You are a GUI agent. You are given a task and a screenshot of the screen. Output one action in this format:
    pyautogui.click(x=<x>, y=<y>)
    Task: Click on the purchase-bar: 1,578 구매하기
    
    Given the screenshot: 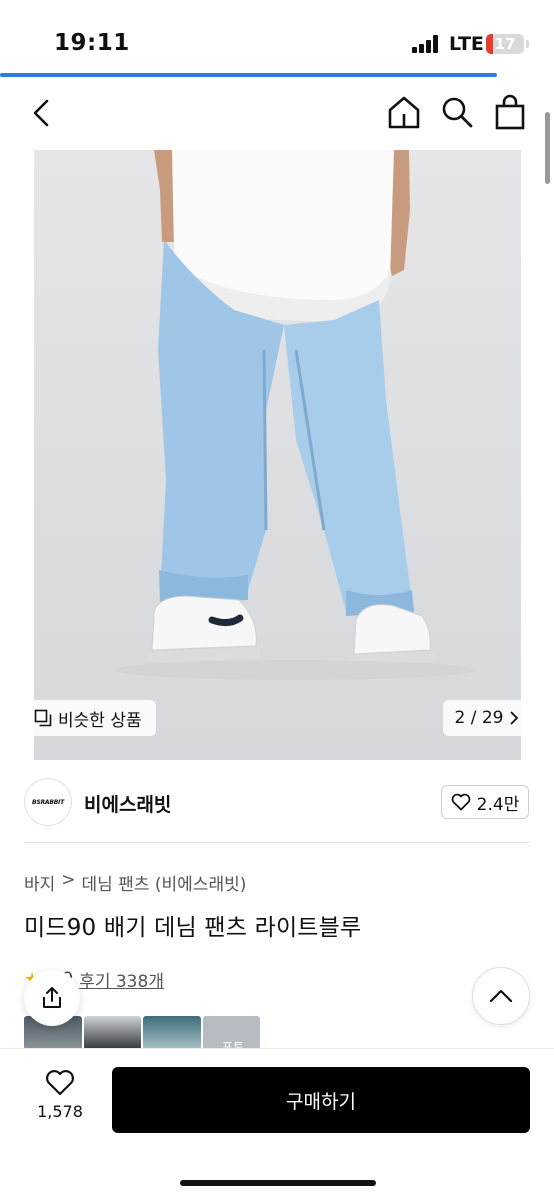 What is the action you would take?
    pyautogui.click(x=277, y=1124)
    